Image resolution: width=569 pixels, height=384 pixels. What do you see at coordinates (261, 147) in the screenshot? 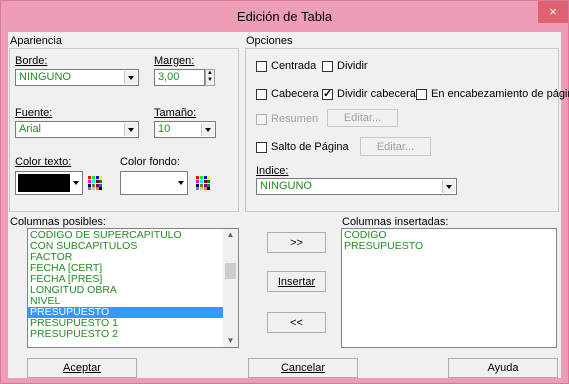
I see `salto-pagina-checkbox` at bounding box center [261, 147].